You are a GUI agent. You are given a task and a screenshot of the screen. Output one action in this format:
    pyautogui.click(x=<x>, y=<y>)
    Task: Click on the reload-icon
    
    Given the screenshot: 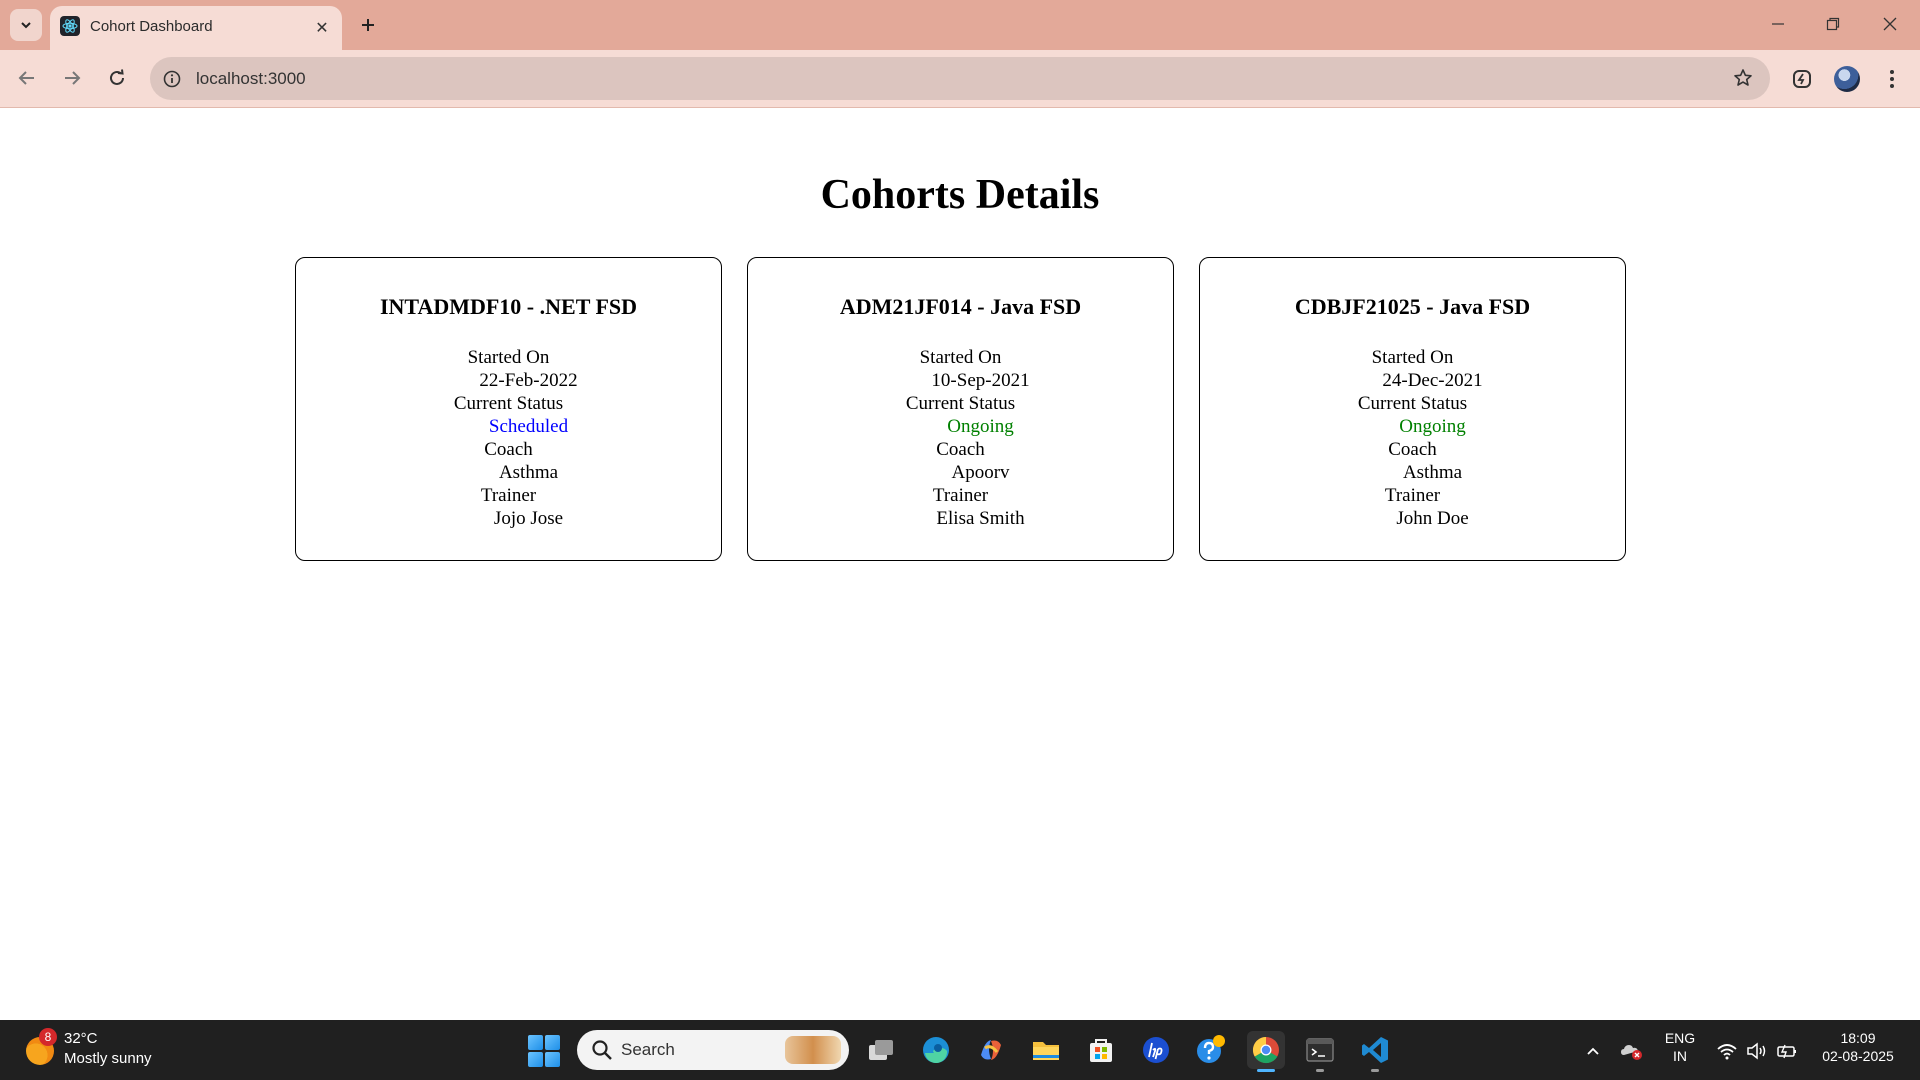 What is the action you would take?
    pyautogui.click(x=117, y=77)
    